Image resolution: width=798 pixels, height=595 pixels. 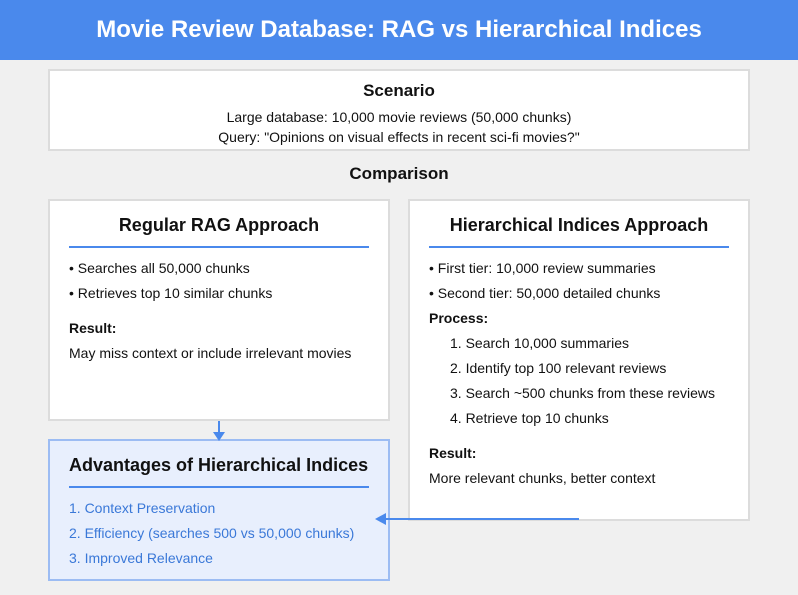 What do you see at coordinates (219, 436) in the screenshot?
I see `rag-to-advantages-arrowhead-icon` at bounding box center [219, 436].